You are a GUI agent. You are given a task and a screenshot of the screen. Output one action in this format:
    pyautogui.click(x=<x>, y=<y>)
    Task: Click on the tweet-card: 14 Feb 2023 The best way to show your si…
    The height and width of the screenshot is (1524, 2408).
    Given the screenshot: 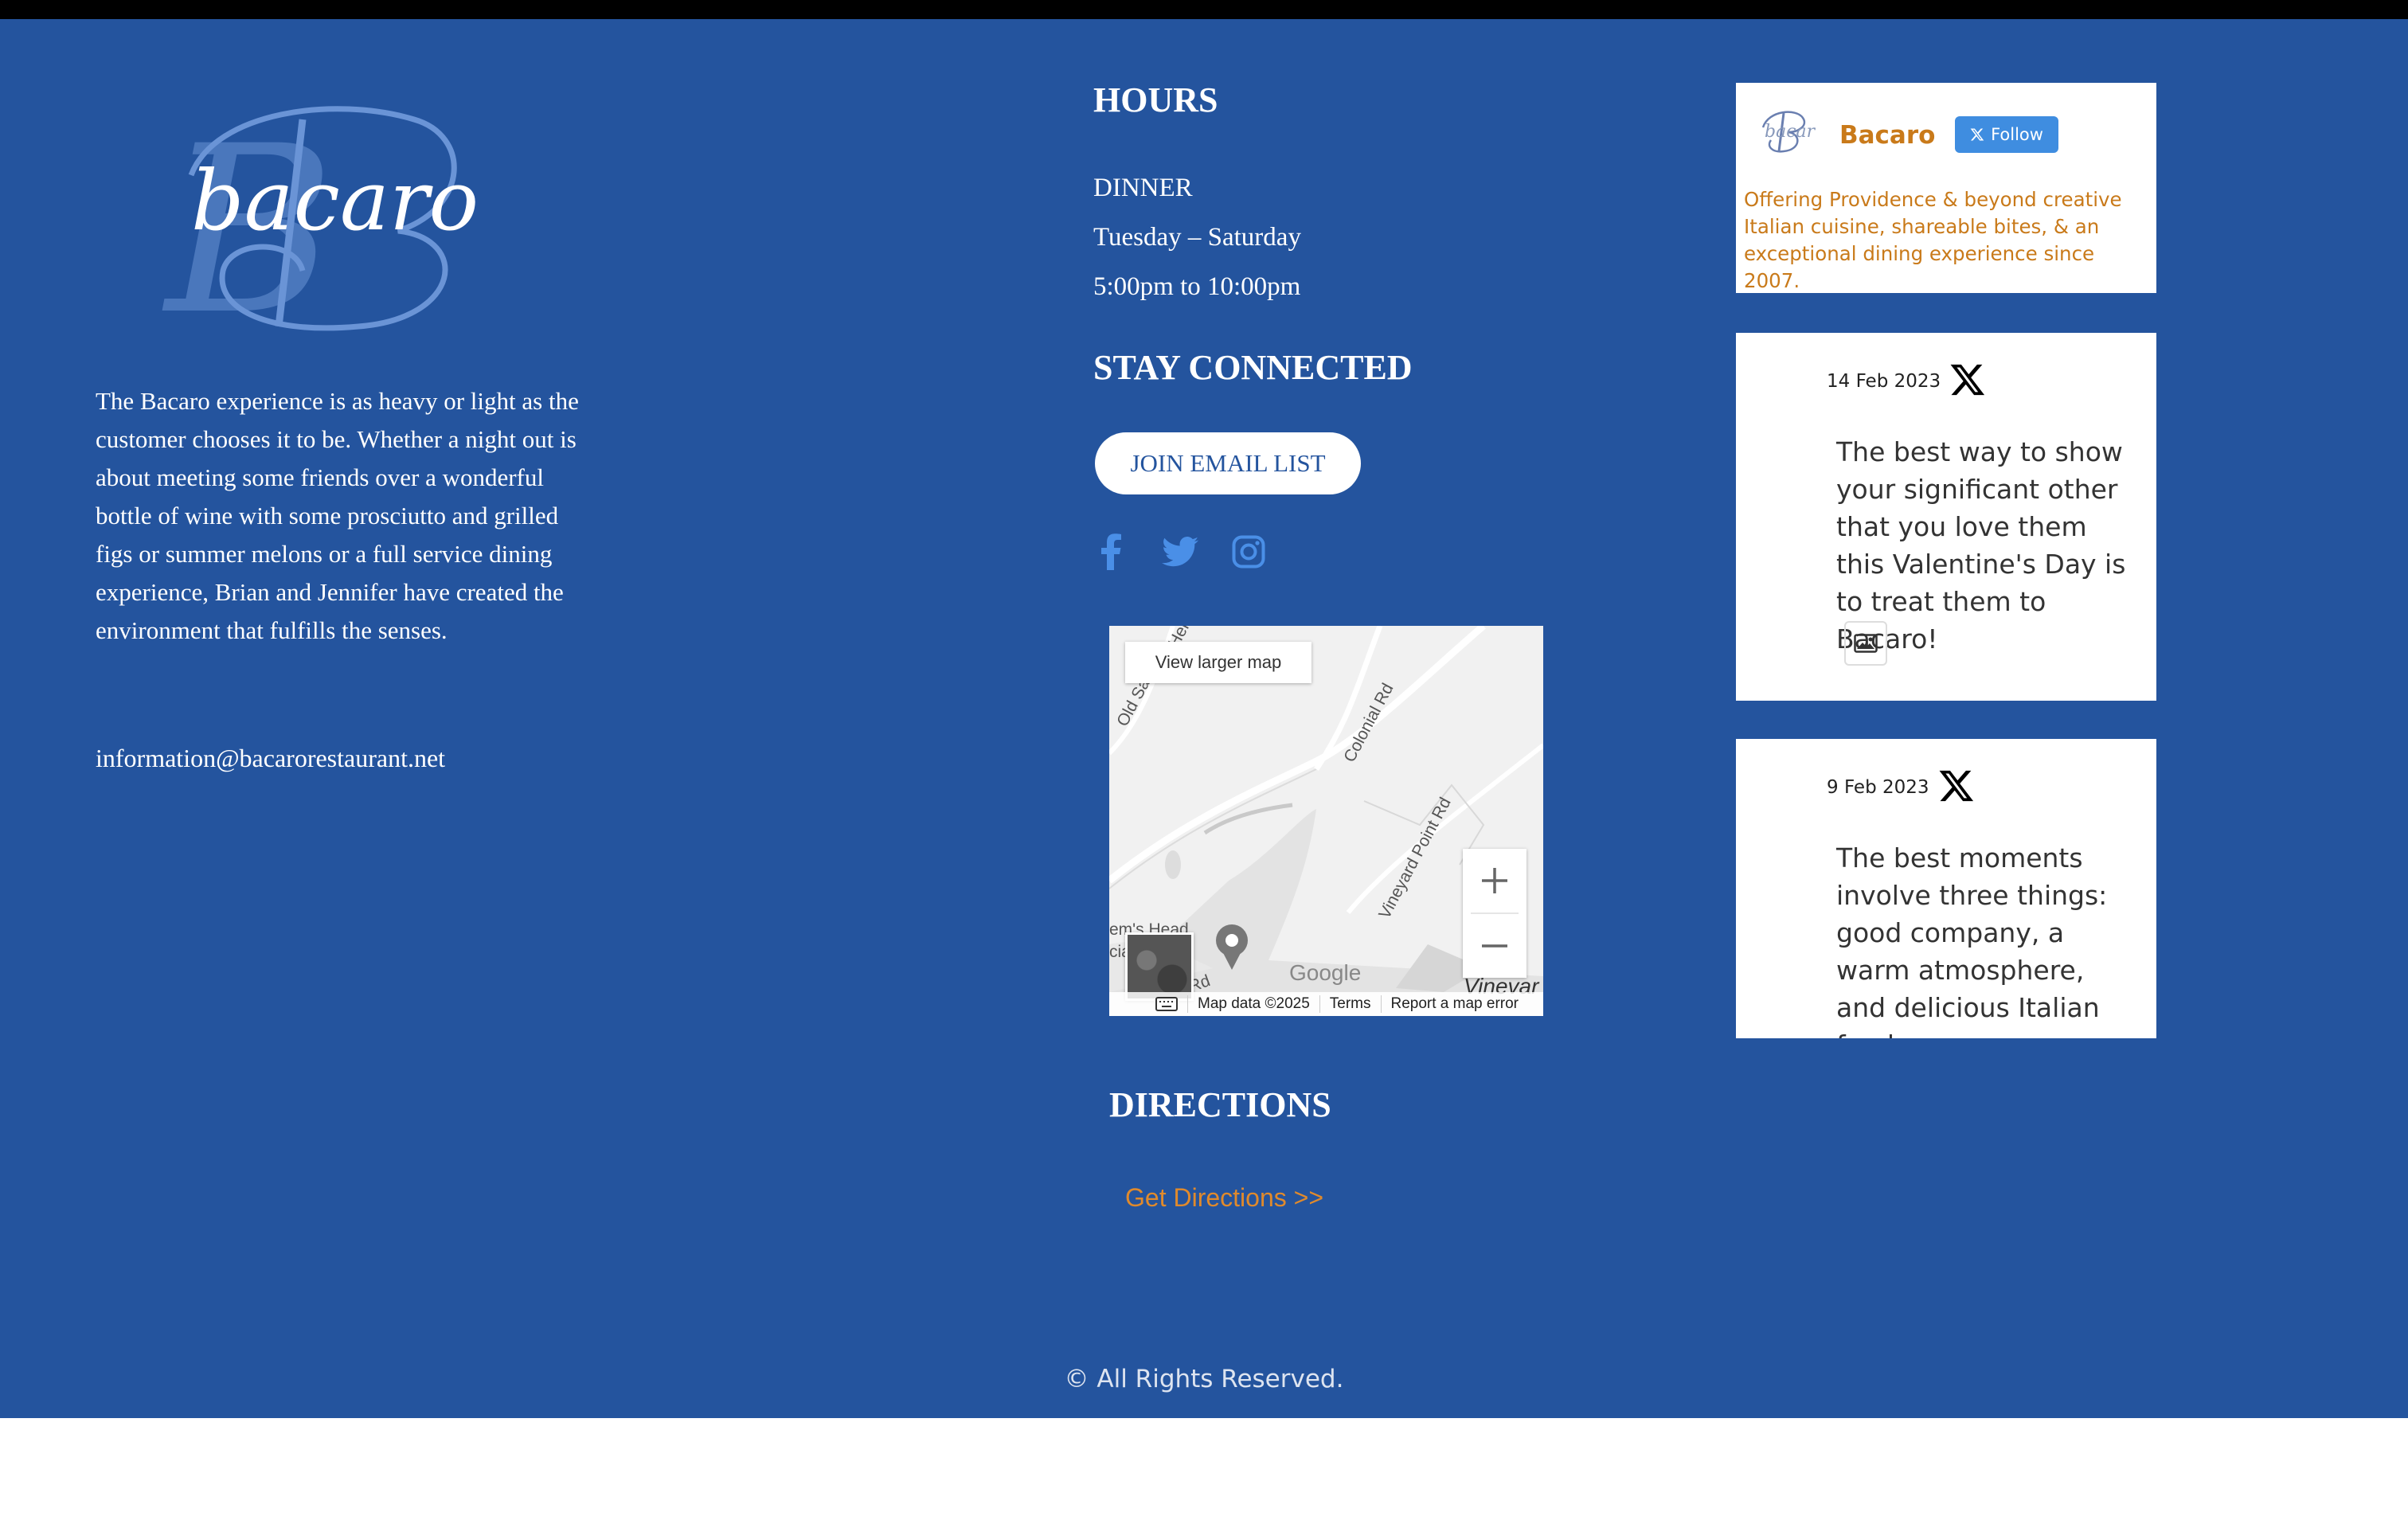 What is the action you would take?
    pyautogui.click(x=1946, y=517)
    